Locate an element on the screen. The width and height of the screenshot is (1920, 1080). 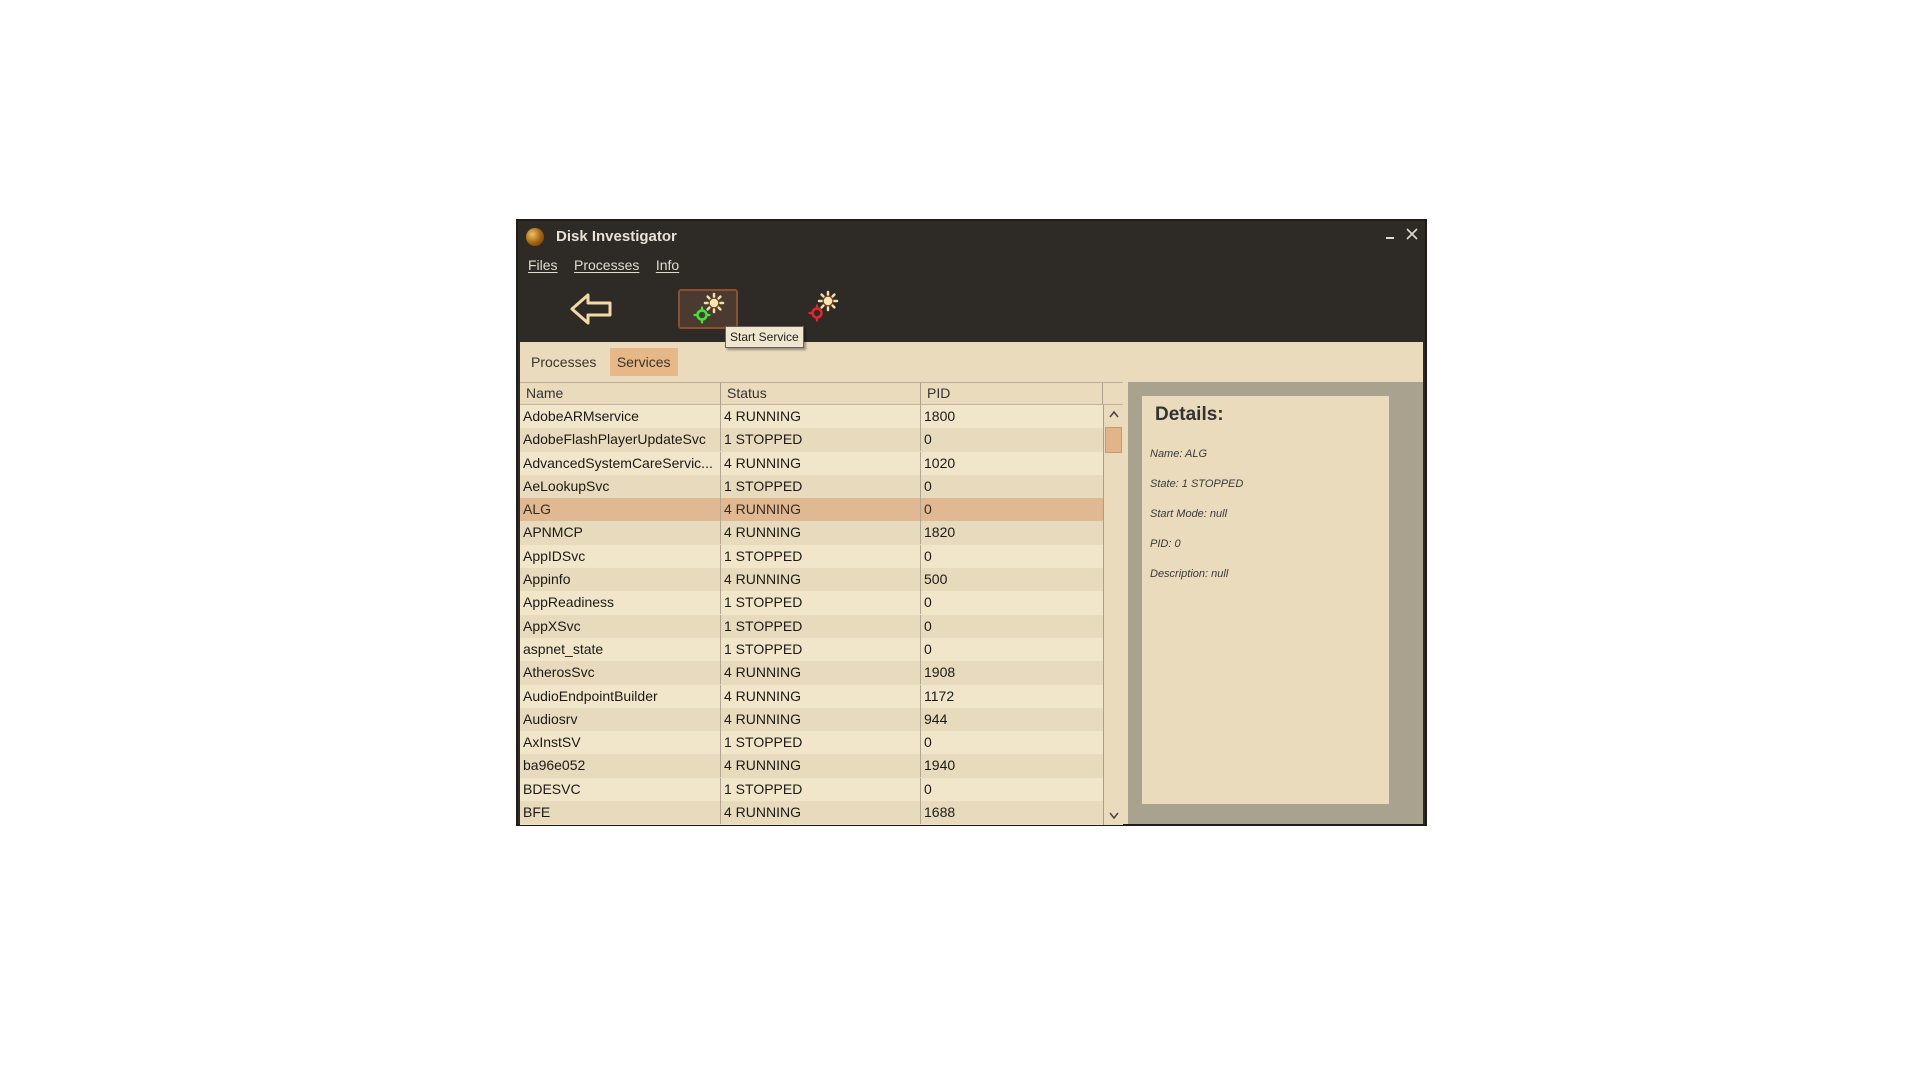
cell-name: BDESVC is located at coordinates (620, 789).